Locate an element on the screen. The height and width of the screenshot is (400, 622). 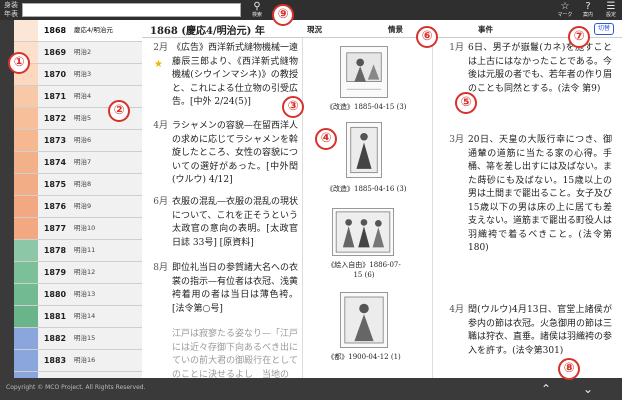
callout-marker-3: ③ is located at coordinates (293, 107).